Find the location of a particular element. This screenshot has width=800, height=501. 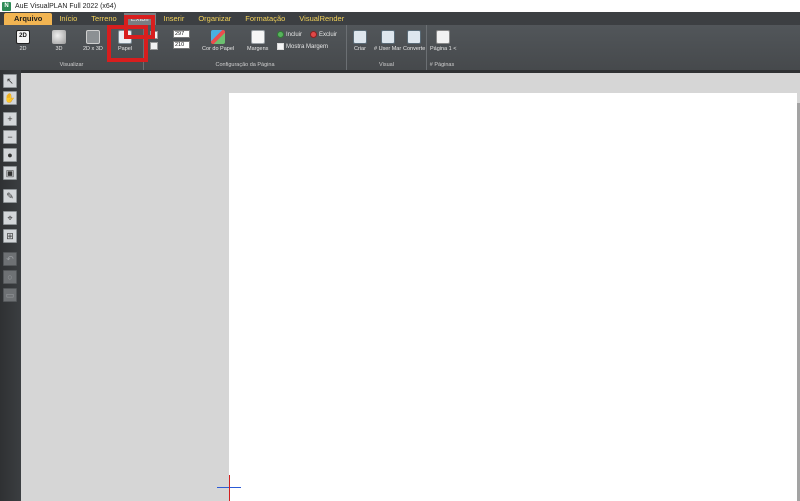

show-margin-check-icon is located at coordinates (280, 46).